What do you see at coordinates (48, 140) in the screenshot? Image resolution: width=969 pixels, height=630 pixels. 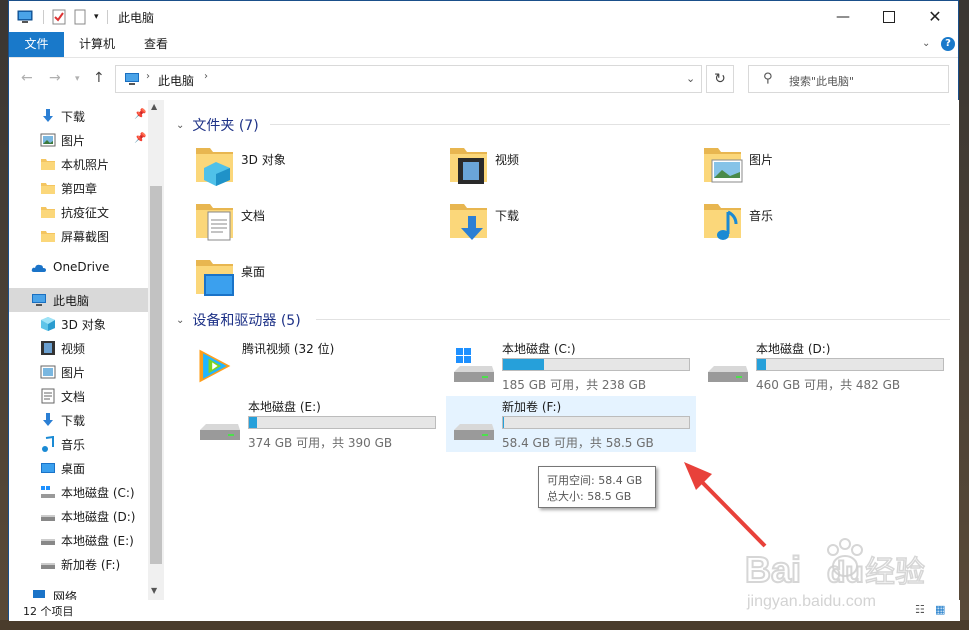 I see `pictures-icon` at bounding box center [48, 140].